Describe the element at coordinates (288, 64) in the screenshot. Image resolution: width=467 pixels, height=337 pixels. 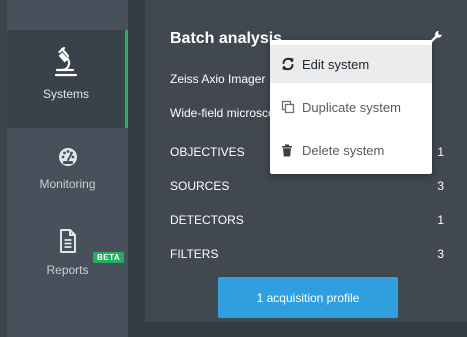
I see `refresh-icon` at that location.